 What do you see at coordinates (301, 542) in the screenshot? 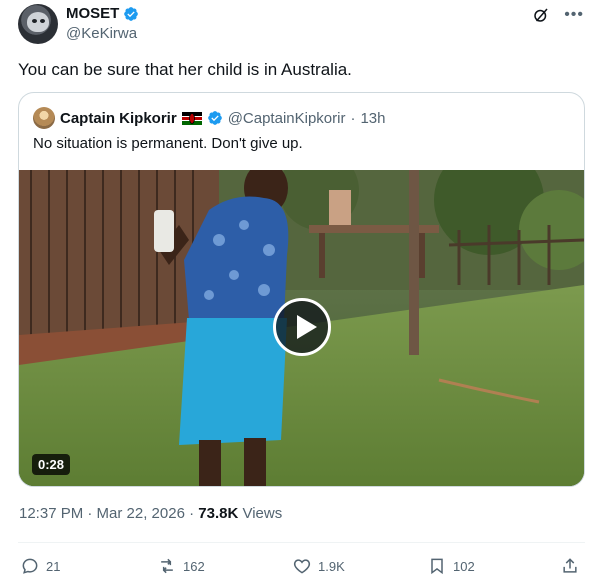
I see `divider` at bounding box center [301, 542].